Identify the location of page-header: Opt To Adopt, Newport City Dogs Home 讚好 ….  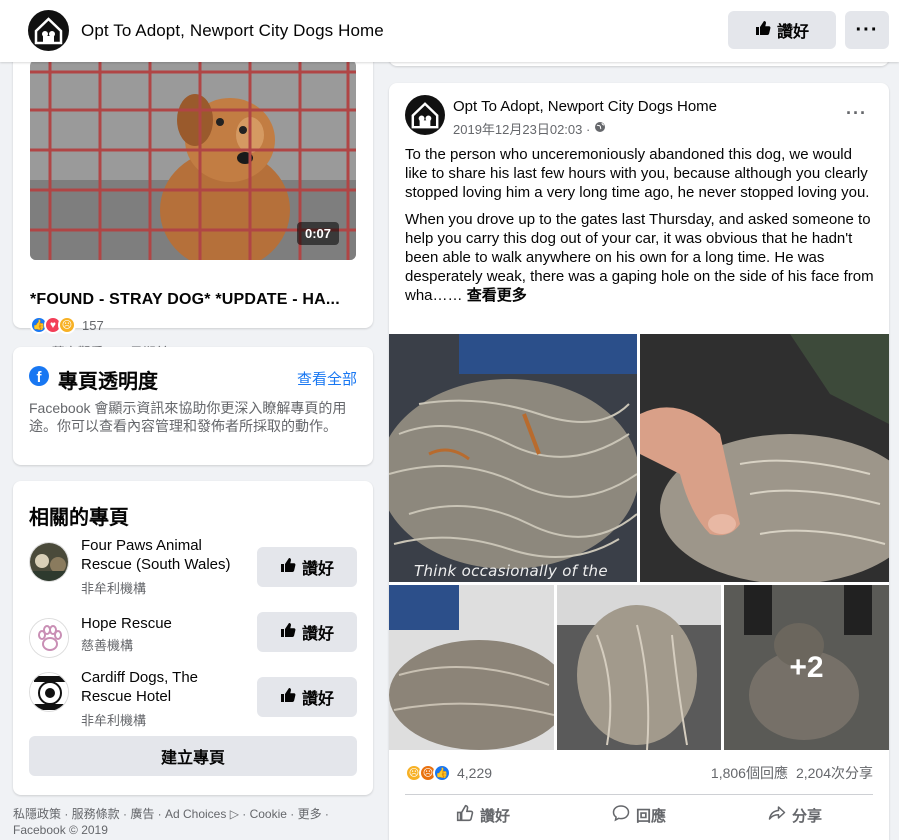
(449, 31).